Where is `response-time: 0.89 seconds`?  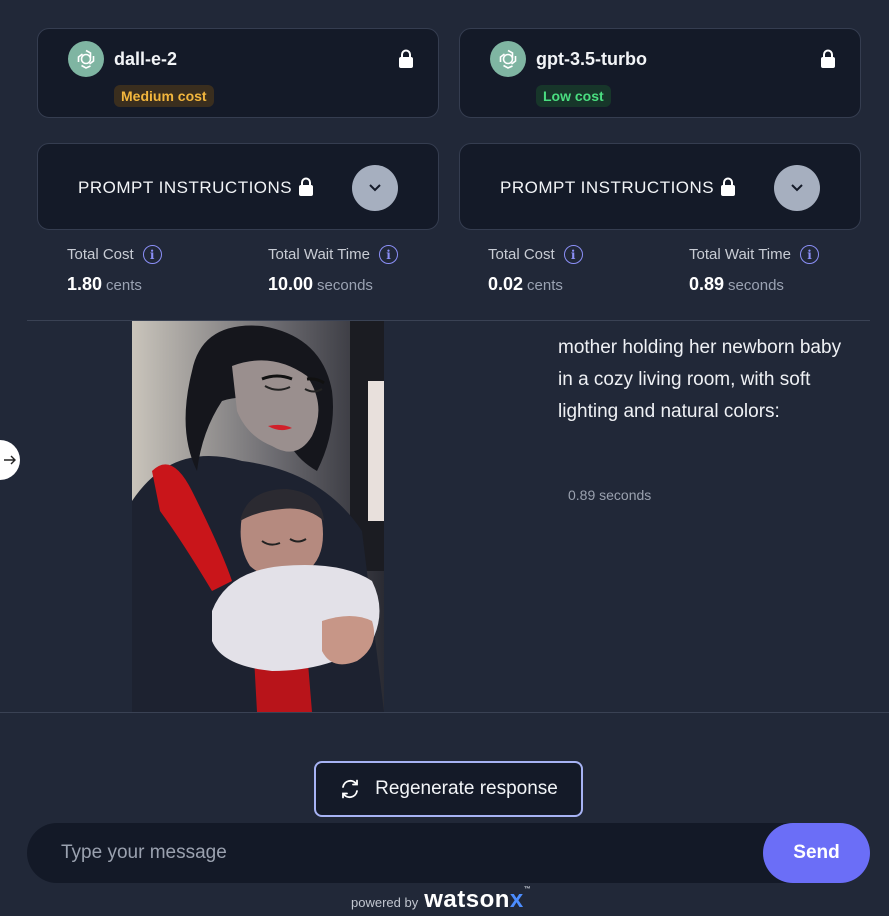
response-time: 0.89 seconds is located at coordinates (610, 495).